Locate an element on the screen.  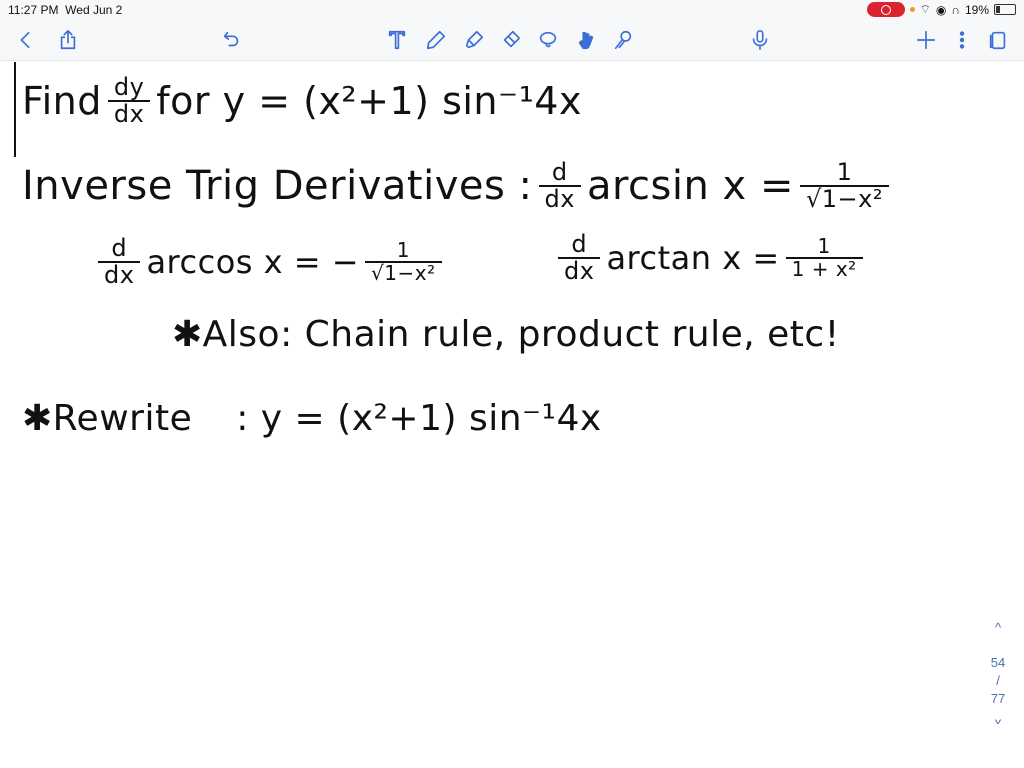
note-text: : y = (x²+1) sin⁻¹4x is located at coordinates (419, 418).